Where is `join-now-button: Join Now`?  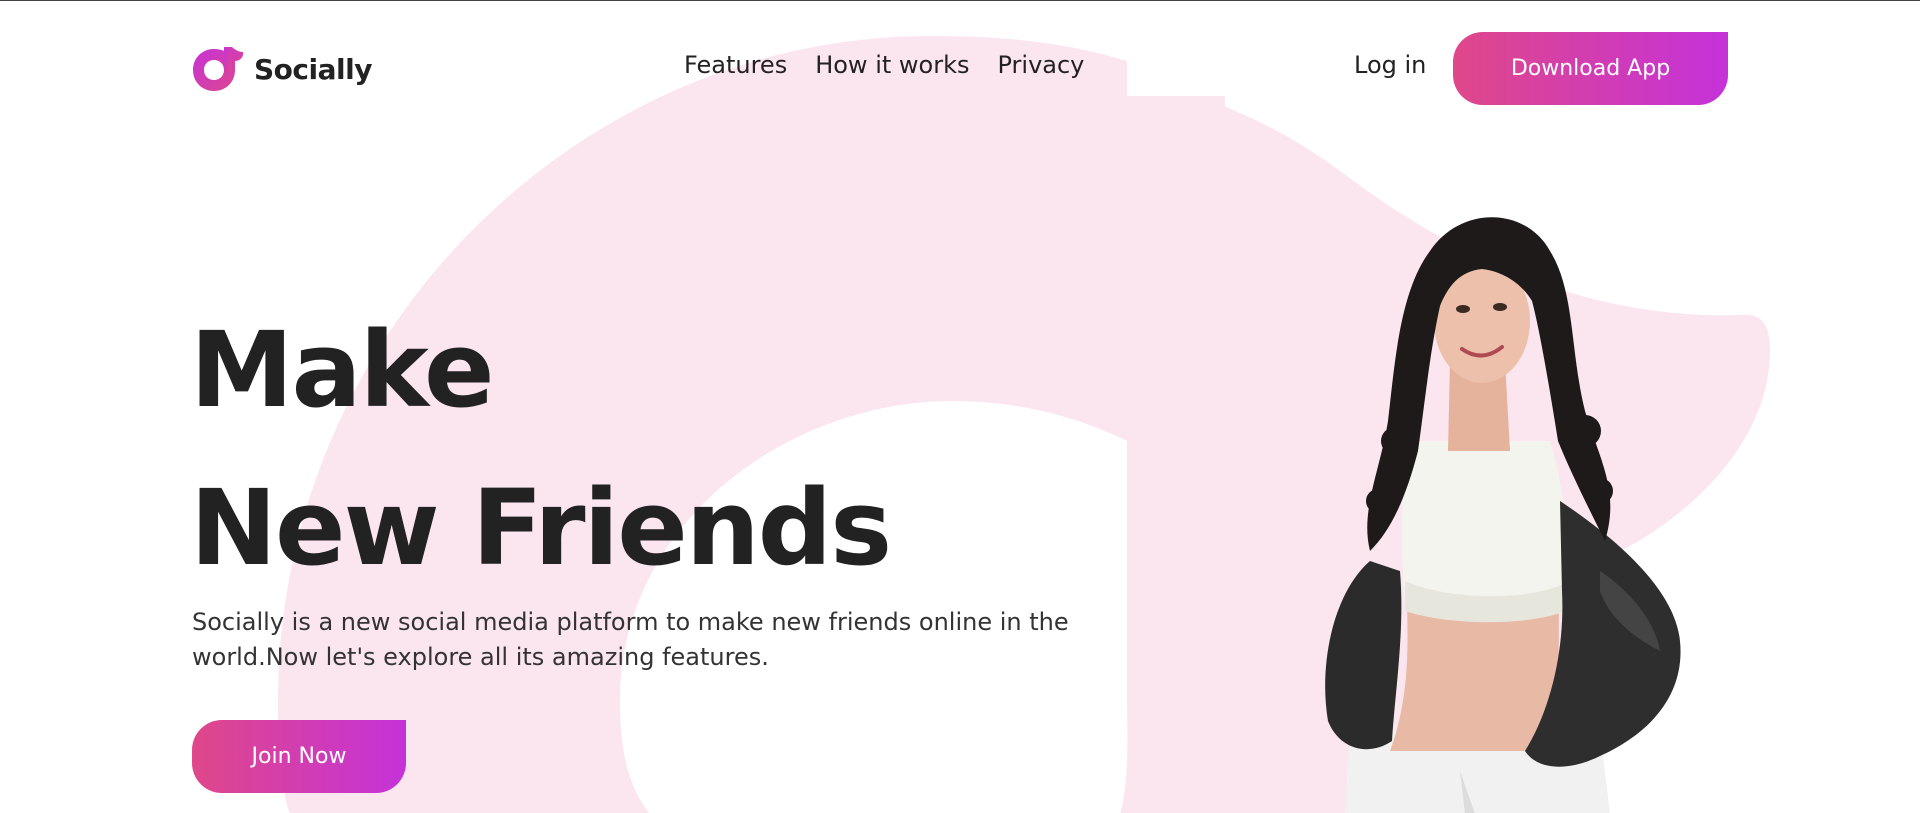
join-now-button: Join Now is located at coordinates (299, 756).